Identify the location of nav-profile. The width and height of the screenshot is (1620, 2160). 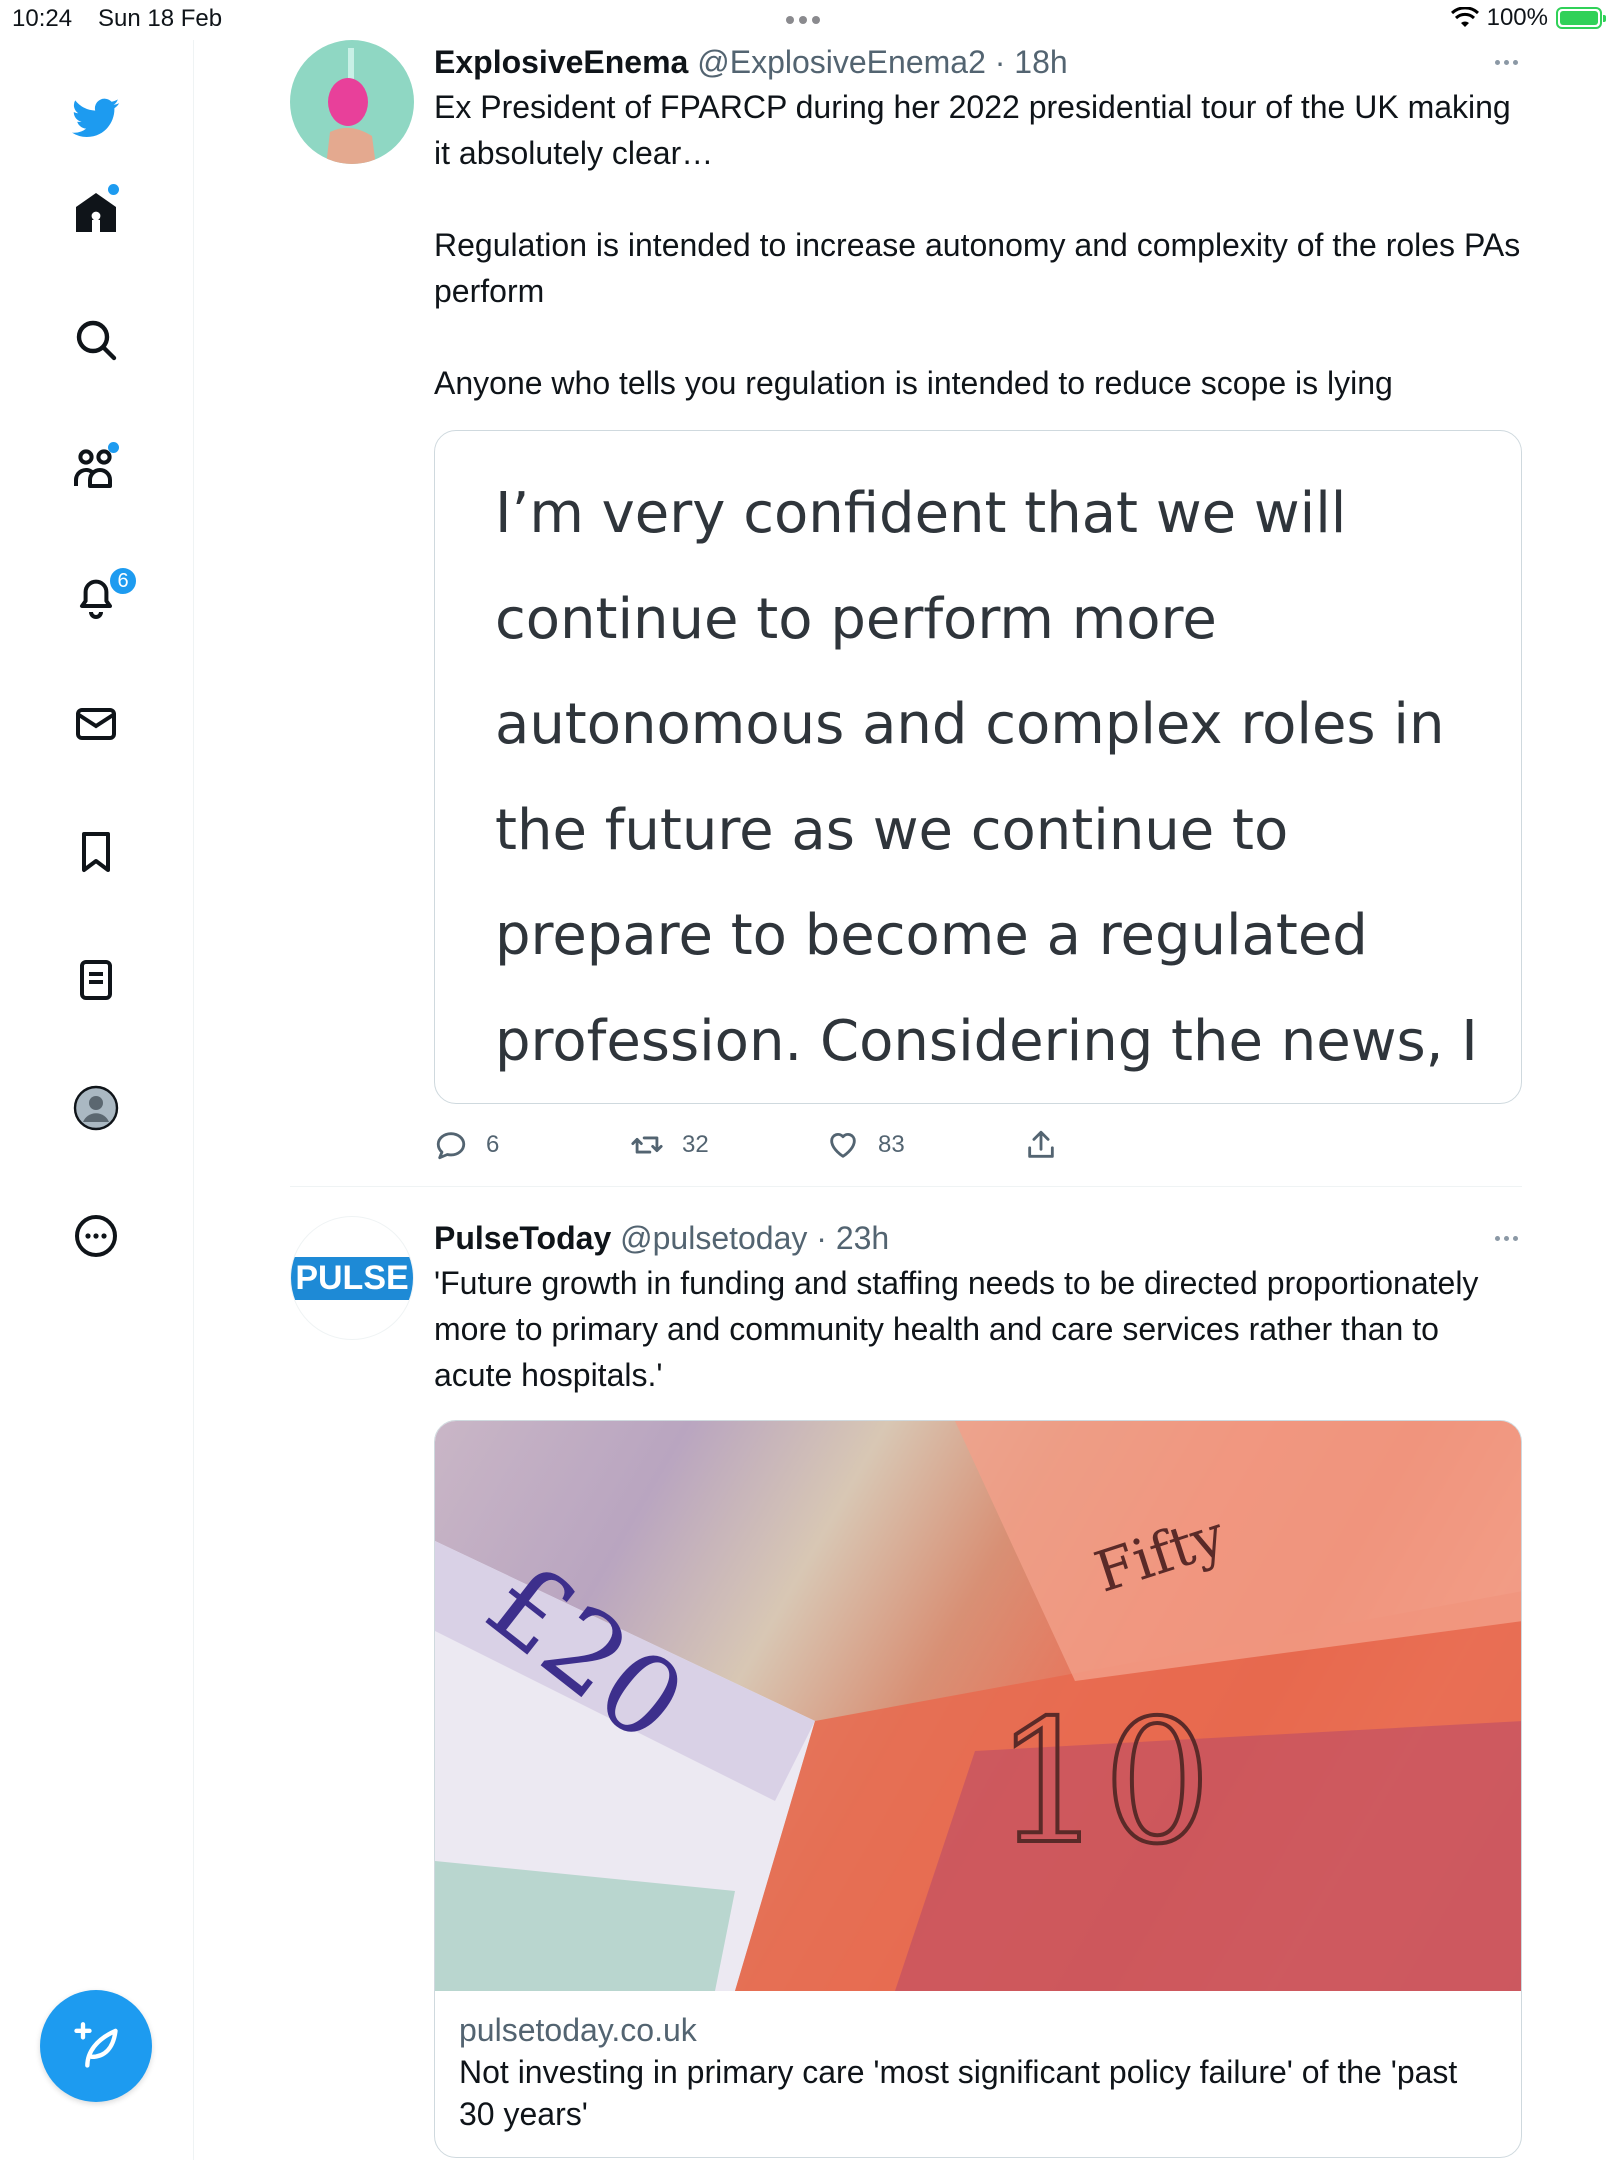
(96, 1108).